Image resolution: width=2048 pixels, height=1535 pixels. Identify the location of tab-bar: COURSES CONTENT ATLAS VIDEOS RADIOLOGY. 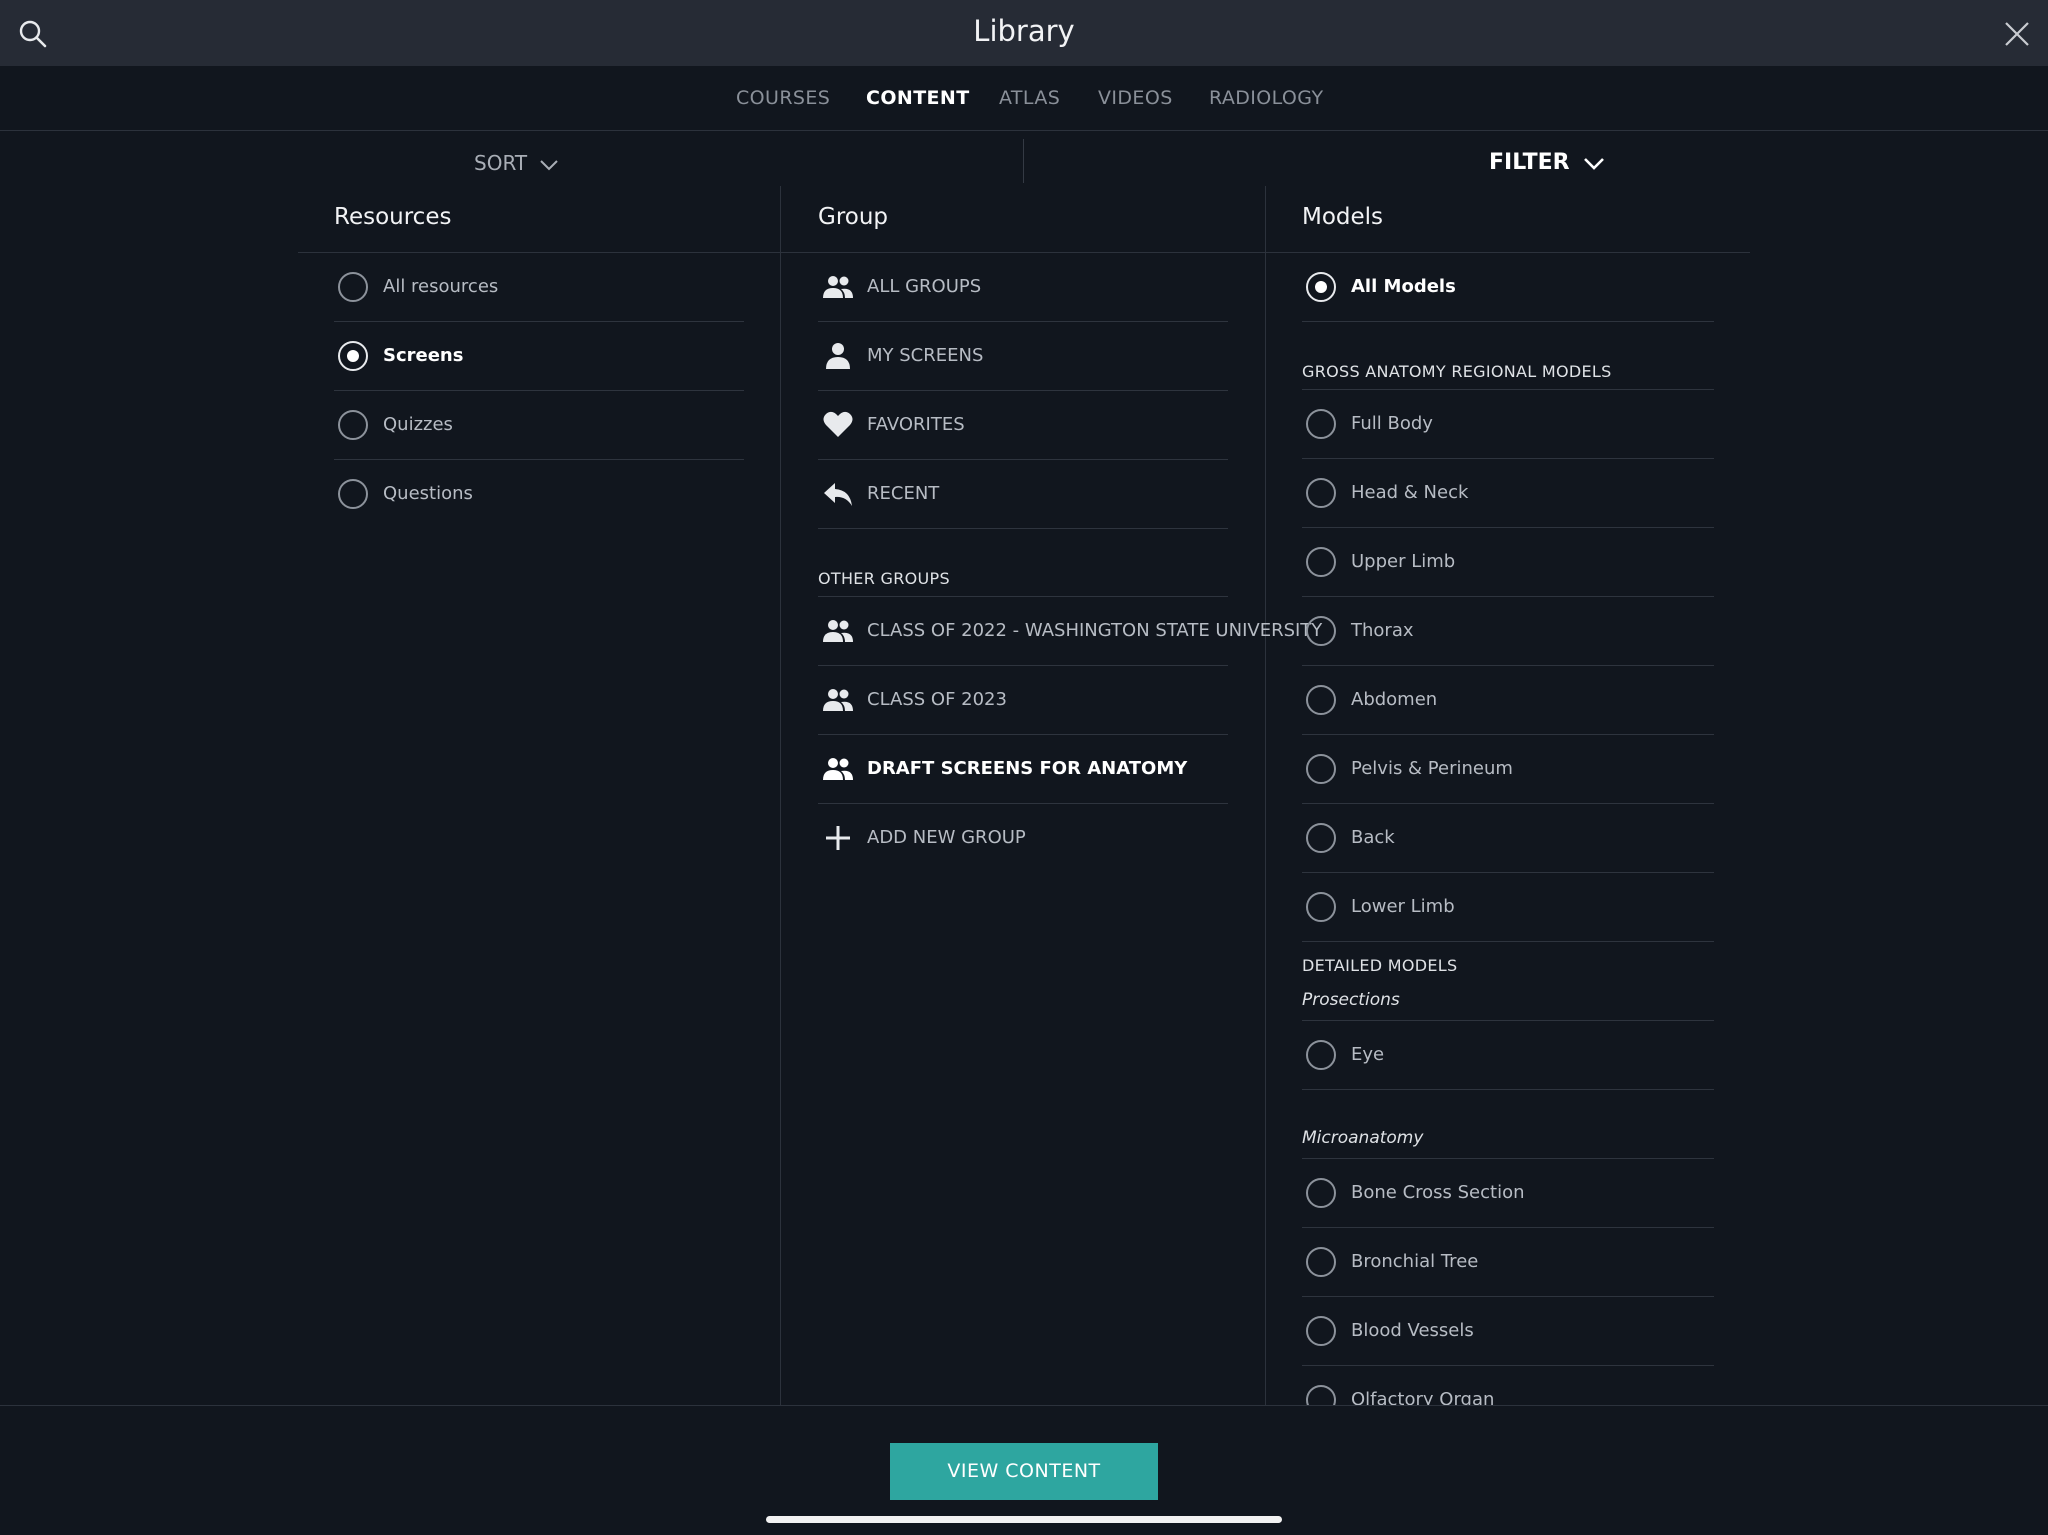
(1024, 98).